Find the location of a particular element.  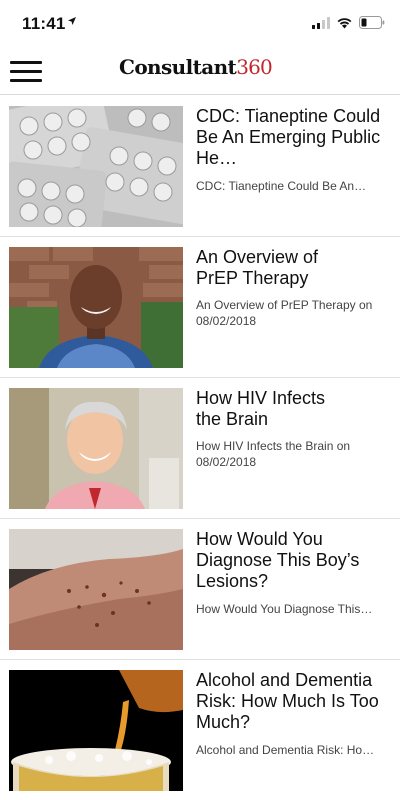

app-header: Consultant 360 is located at coordinates (200, 71).